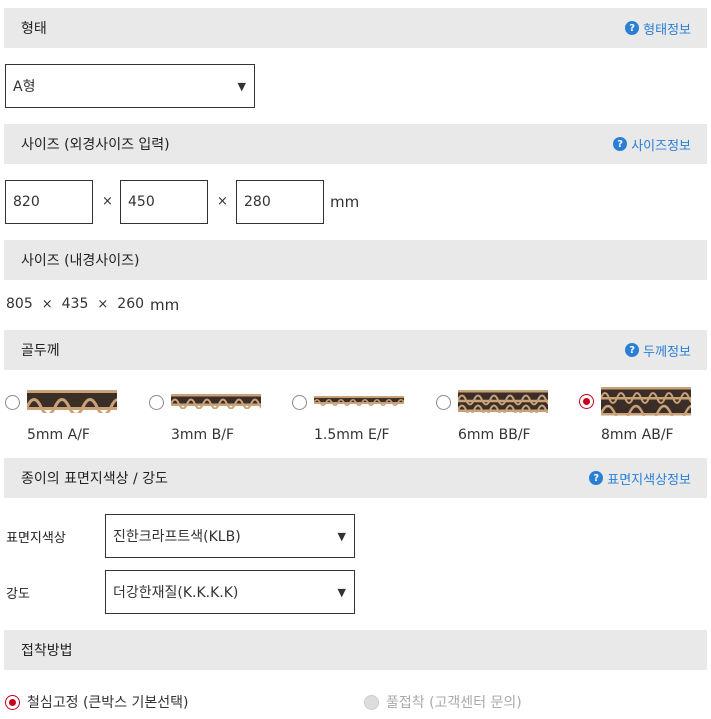 Image resolution: width=711 pixels, height=719 pixels. What do you see at coordinates (355, 144) in the screenshot?
I see `outer-size-section-header: 사이즈 (외경사이즈 입력) ? 사이즈정보` at bounding box center [355, 144].